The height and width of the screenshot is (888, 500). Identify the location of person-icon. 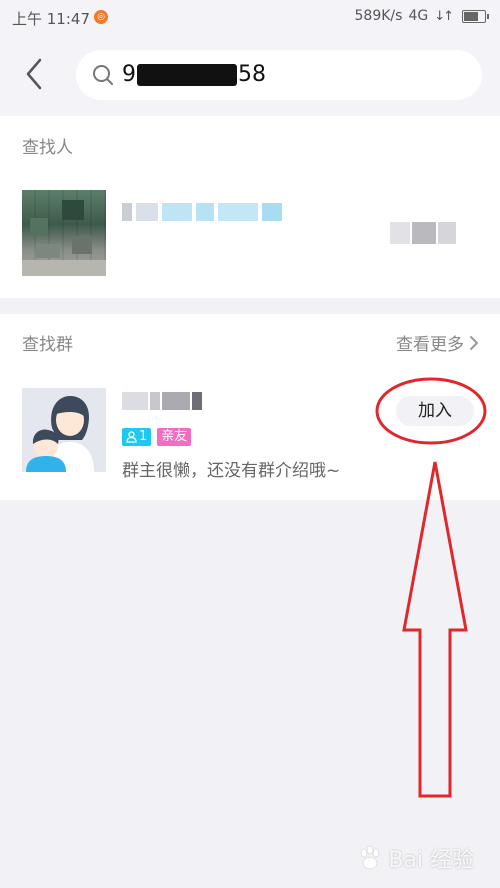
(131, 437).